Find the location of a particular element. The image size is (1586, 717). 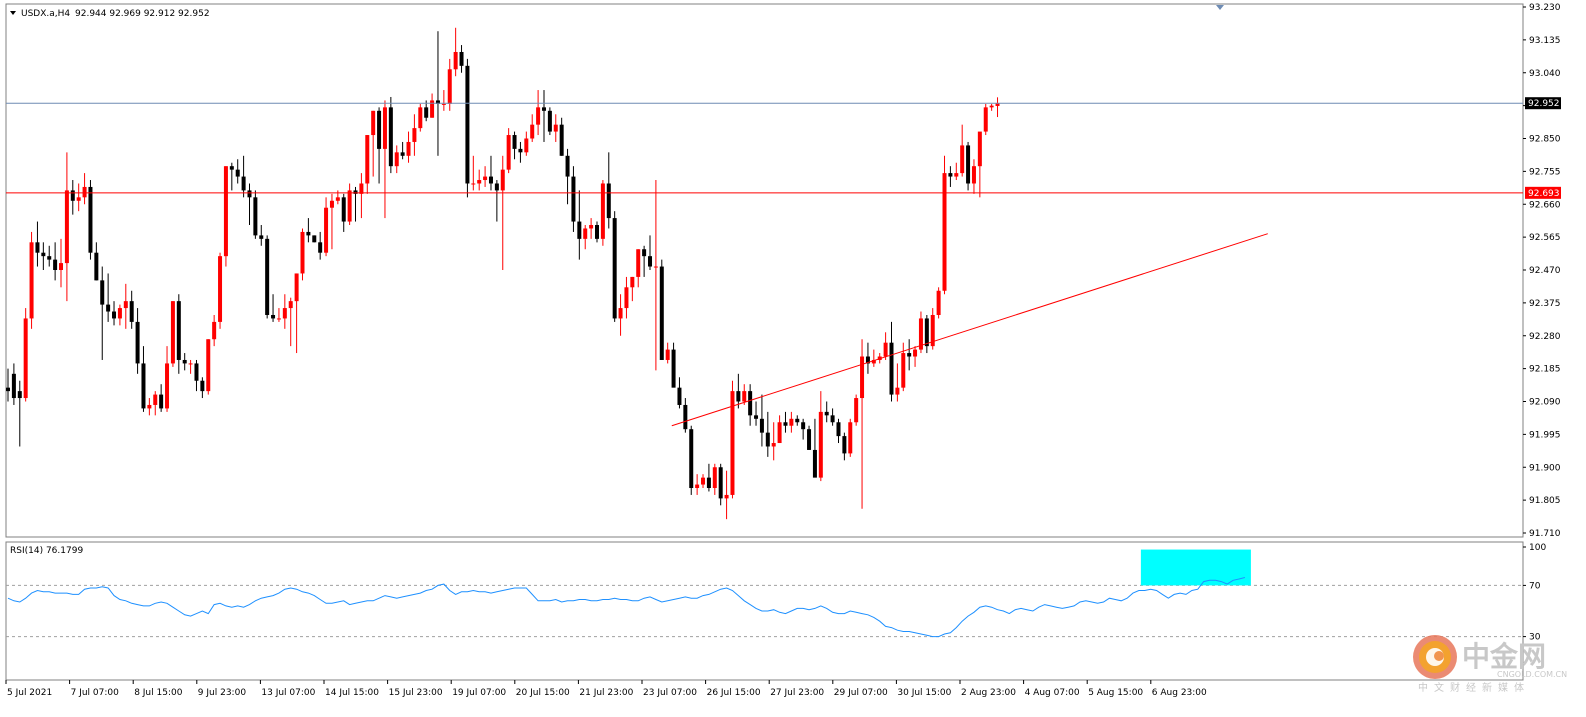

time-tick-label: 9 Jul 23:00 is located at coordinates (222, 693).